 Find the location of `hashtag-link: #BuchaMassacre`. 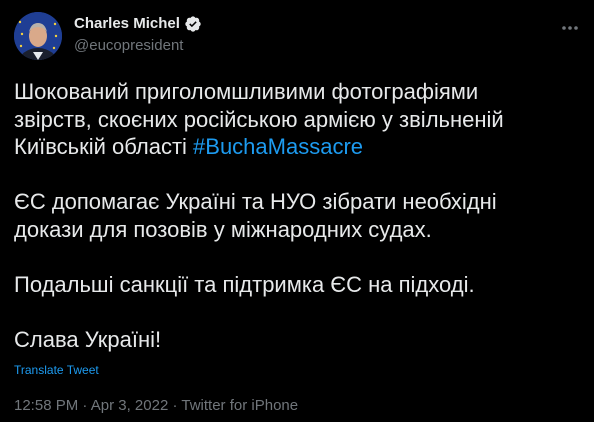

hashtag-link: #BuchaMassacre is located at coordinates (278, 146).